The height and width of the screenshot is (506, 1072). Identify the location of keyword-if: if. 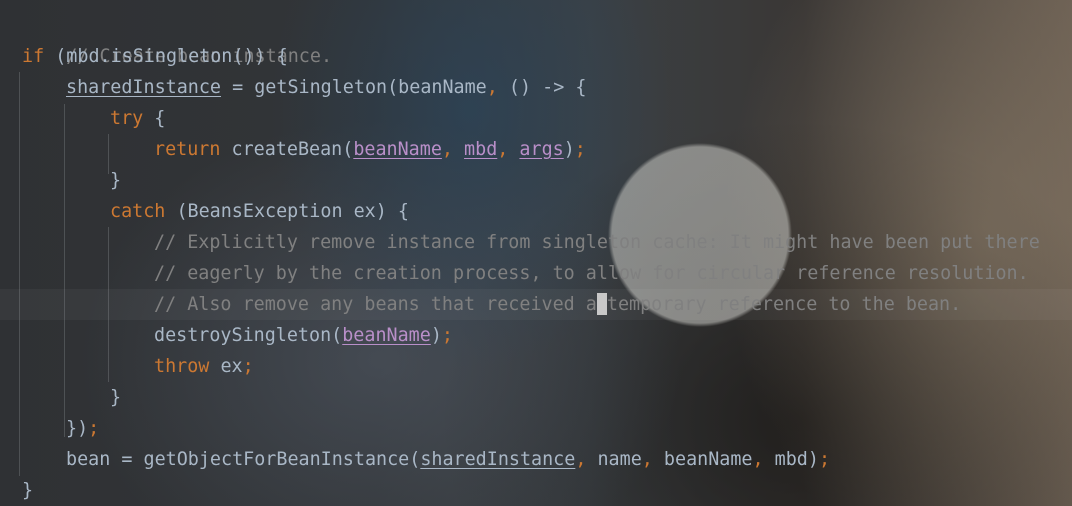
(33, 56).